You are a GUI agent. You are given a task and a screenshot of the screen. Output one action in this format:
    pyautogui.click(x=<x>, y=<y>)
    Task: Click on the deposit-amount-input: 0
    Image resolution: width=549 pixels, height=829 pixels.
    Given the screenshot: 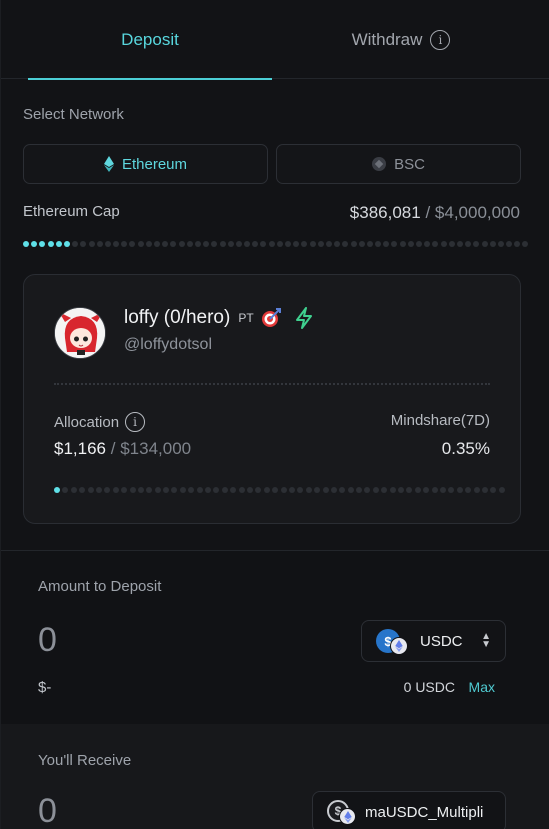 What is the action you would take?
    pyautogui.click(x=47, y=640)
    